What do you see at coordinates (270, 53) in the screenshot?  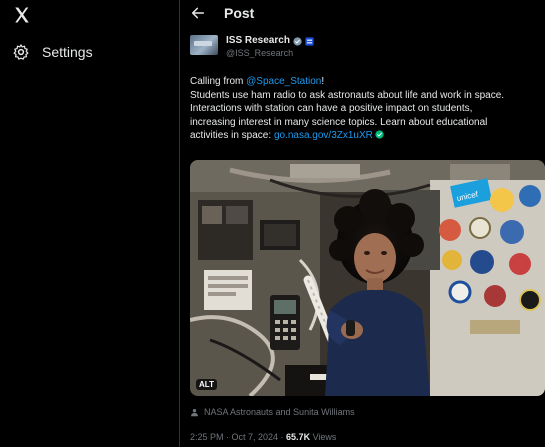 I see `author-handle: @ISS_Research` at bounding box center [270, 53].